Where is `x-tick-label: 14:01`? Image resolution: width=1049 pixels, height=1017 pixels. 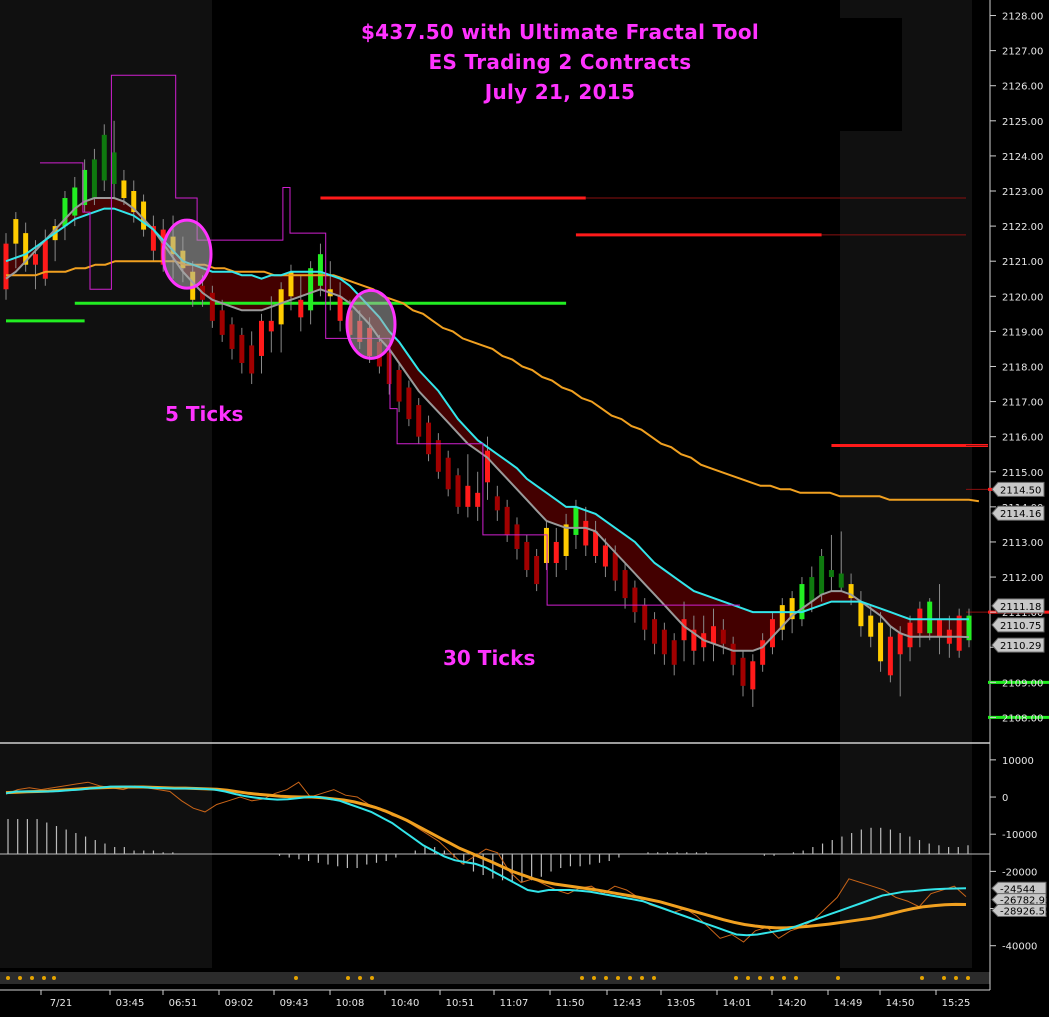 x-tick-label: 14:01 is located at coordinates (737, 1003).